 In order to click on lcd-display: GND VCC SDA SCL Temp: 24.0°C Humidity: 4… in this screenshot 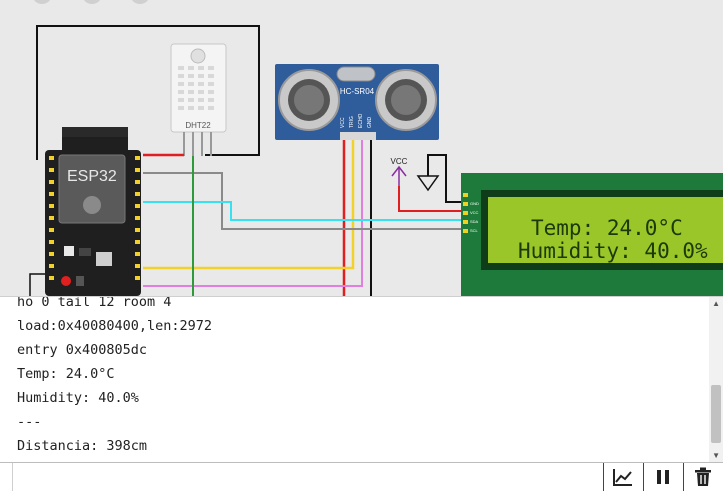, I will do `click(592, 234)`.